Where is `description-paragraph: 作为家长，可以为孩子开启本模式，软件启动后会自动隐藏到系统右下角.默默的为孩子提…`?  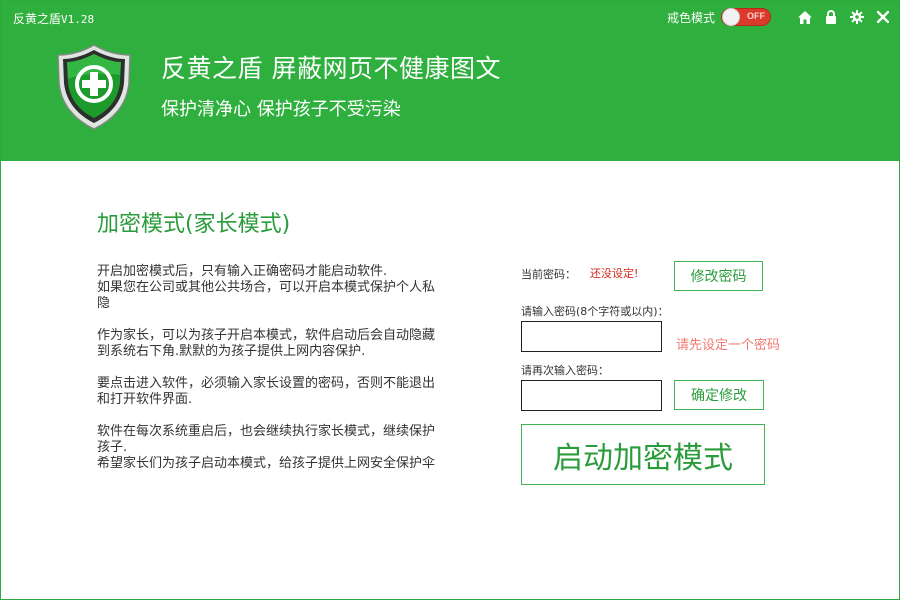 description-paragraph: 作为家长，可以为孩子开启本模式，软件启动后会自动隐藏到系统右下角.默默的为孩子提… is located at coordinates (266, 343).